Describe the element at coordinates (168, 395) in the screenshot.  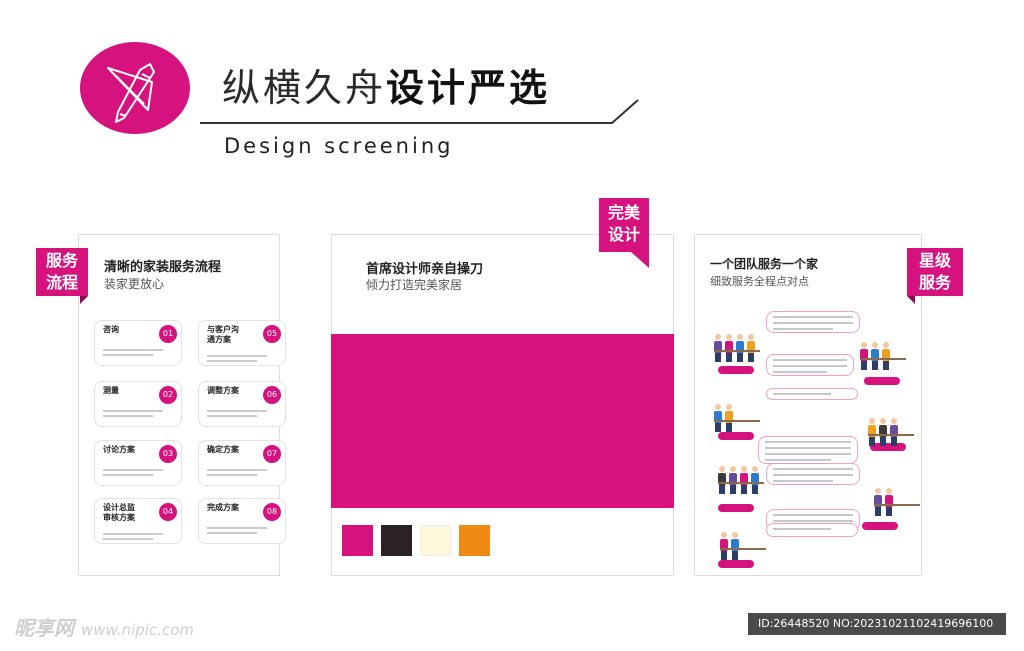
I see `step-number-badge: 02` at that location.